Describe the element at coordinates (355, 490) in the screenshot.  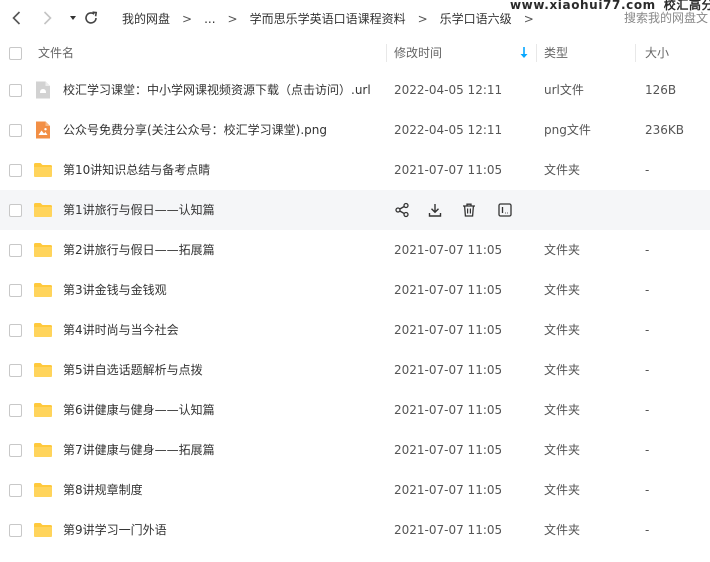
I see `file-row: 第8讲规章制度 2021-07-07 11:05 文件夹 -` at that location.